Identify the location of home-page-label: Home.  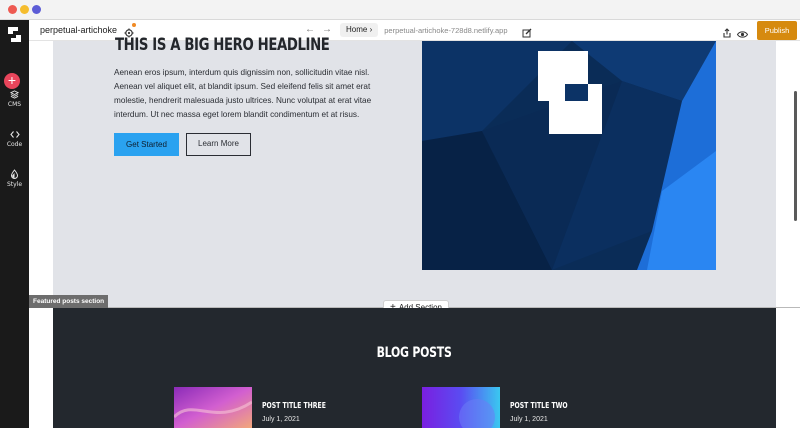
(357, 29).